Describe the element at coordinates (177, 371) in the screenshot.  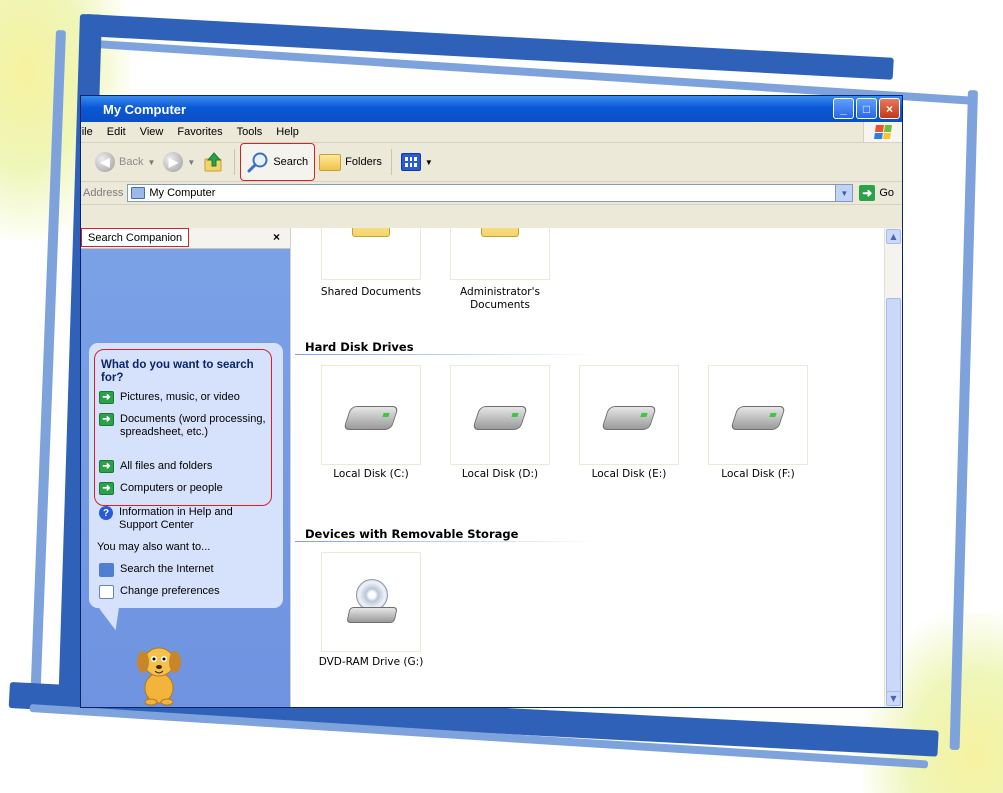
I see `search-question: What do you want to search for?` at that location.